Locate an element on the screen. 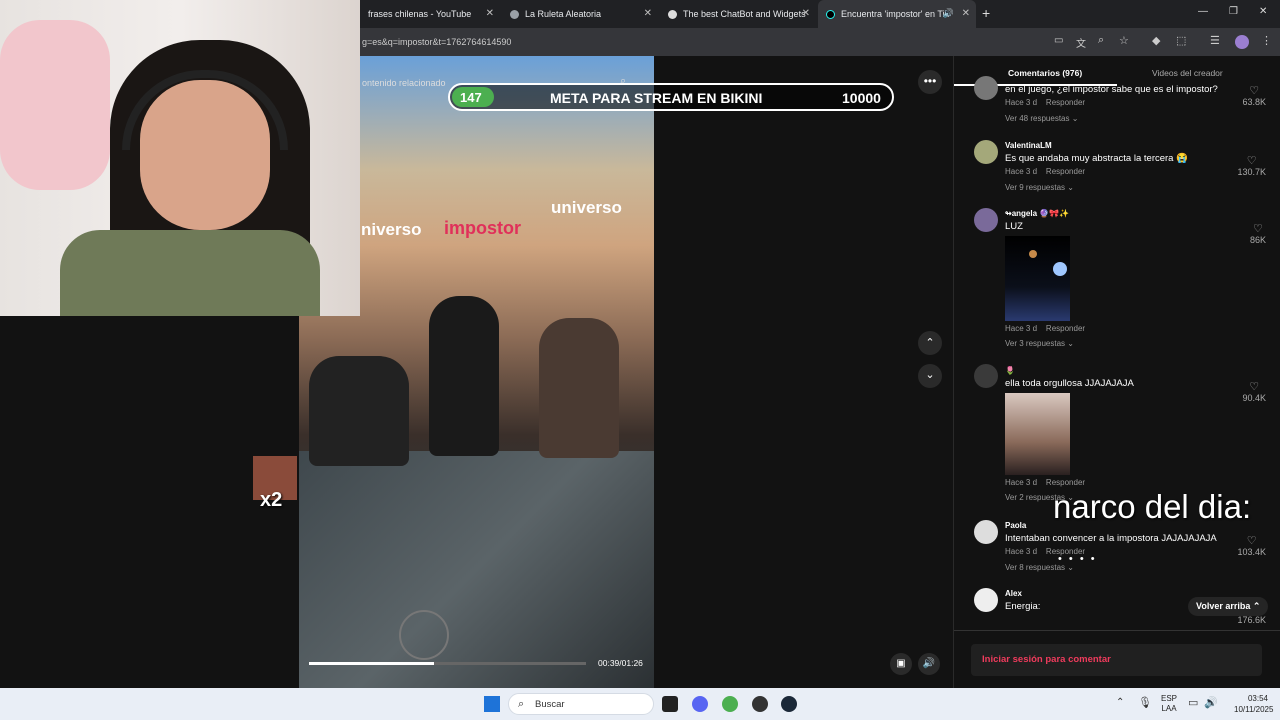 The width and height of the screenshot is (1280, 720). video-caption-impostor: impostor is located at coordinates (483, 228).